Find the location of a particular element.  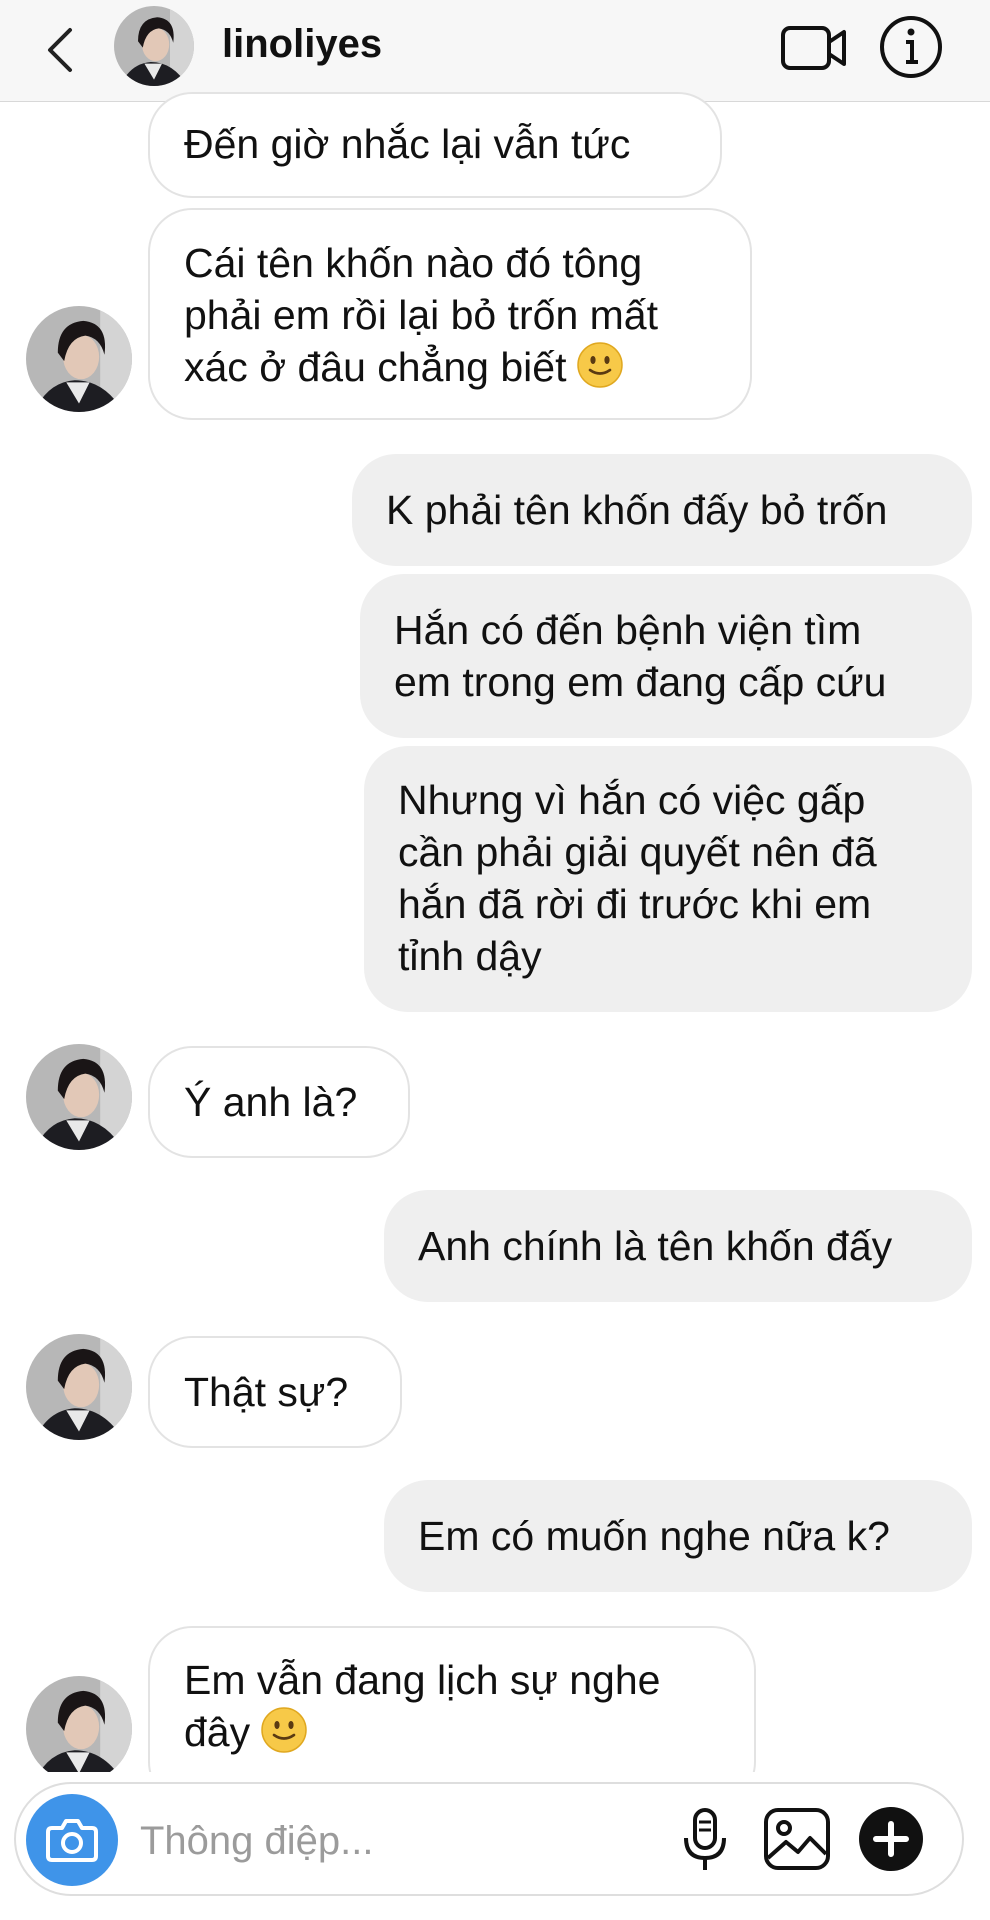

outgoing-message: Em có muốn nghe nữa k? is located at coordinates (678, 1536).